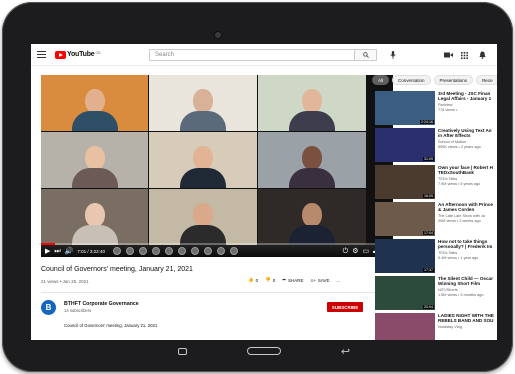  What do you see at coordinates (313, 280) in the screenshot?
I see `playlist-add-icon: ≡+` at bounding box center [313, 280].